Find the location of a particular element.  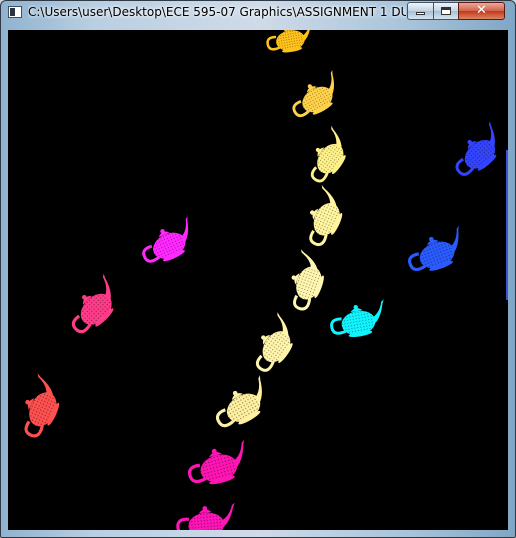

minimize-button is located at coordinates (420, 11).